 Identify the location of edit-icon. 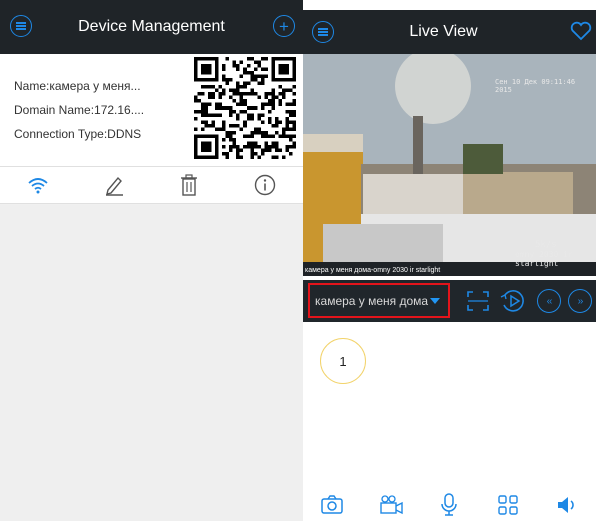
(114, 185).